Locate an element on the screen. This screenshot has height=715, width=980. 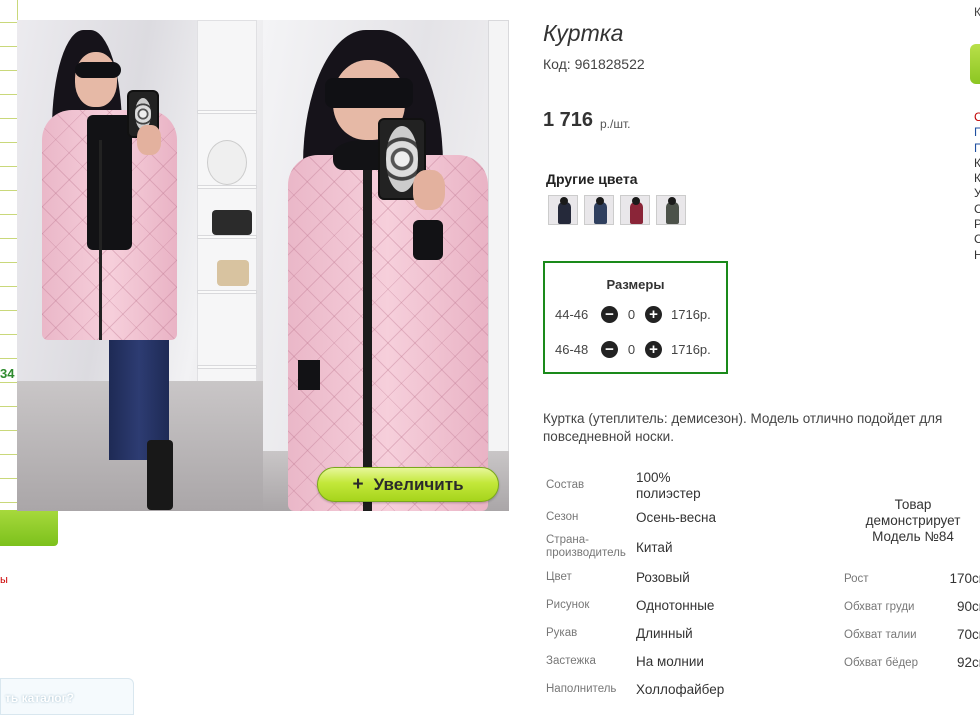
attr-label: Рисунок is located at coordinates (568, 605).